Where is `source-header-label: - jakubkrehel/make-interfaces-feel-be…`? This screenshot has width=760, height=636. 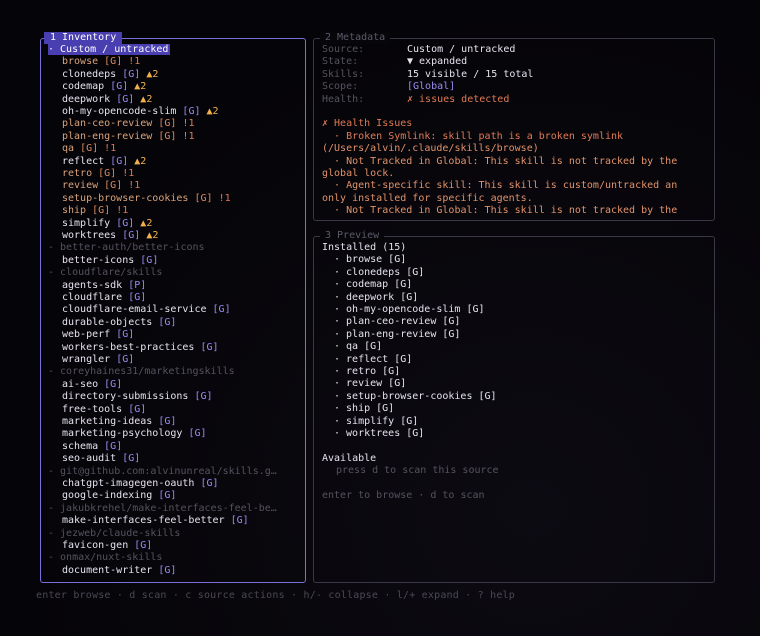 source-header-label: - jakubkrehel/make-interfaces-feel-be… is located at coordinates (162, 508).